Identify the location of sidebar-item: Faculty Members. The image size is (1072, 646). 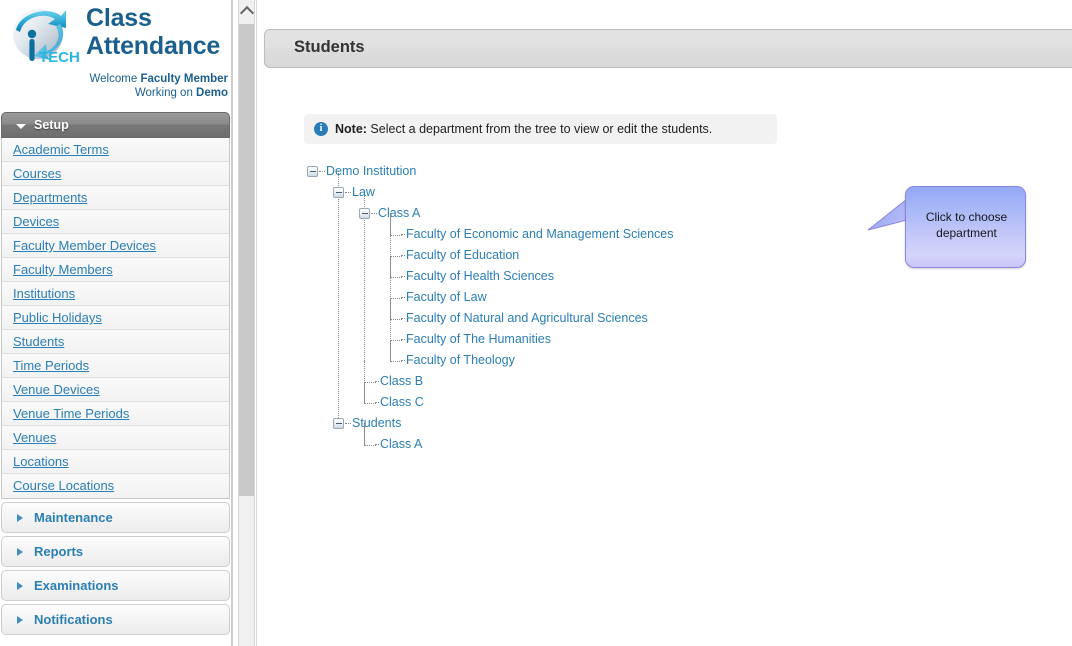
(115, 270).